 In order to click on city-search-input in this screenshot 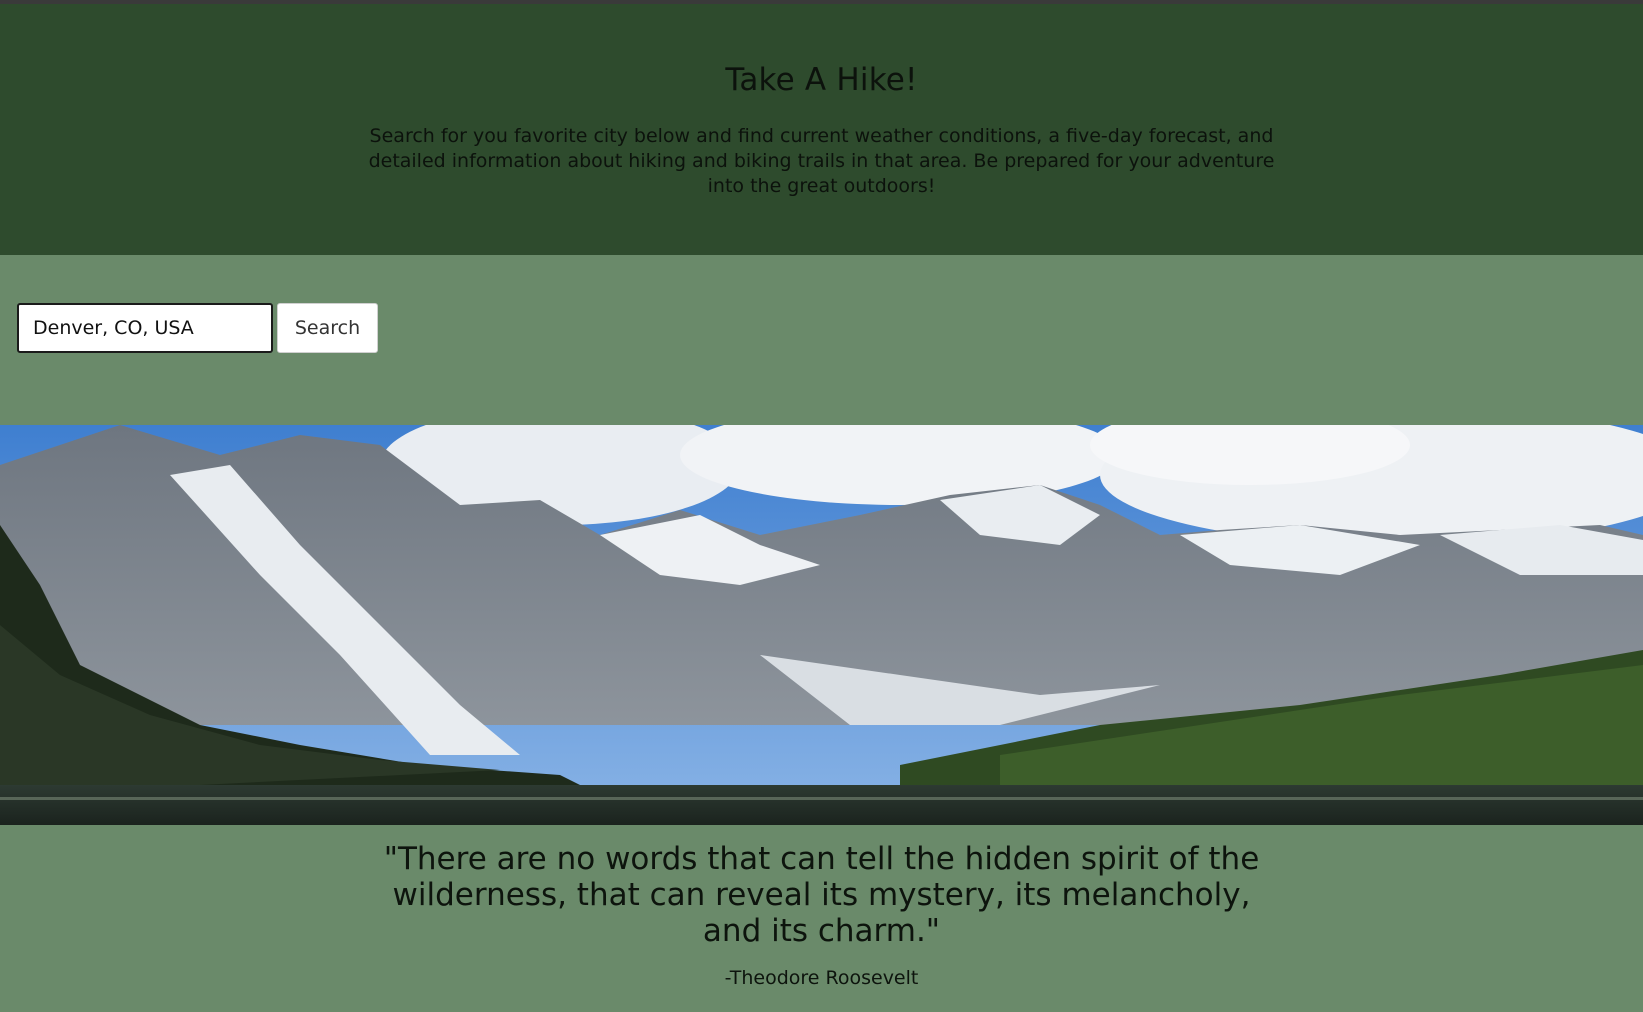, I will do `click(145, 328)`.